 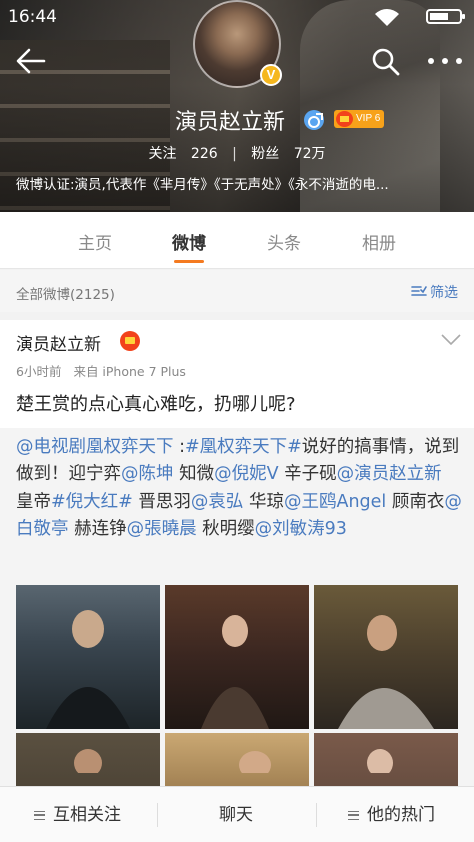 What do you see at coordinates (445, 61) in the screenshot?
I see `more-icon` at bounding box center [445, 61].